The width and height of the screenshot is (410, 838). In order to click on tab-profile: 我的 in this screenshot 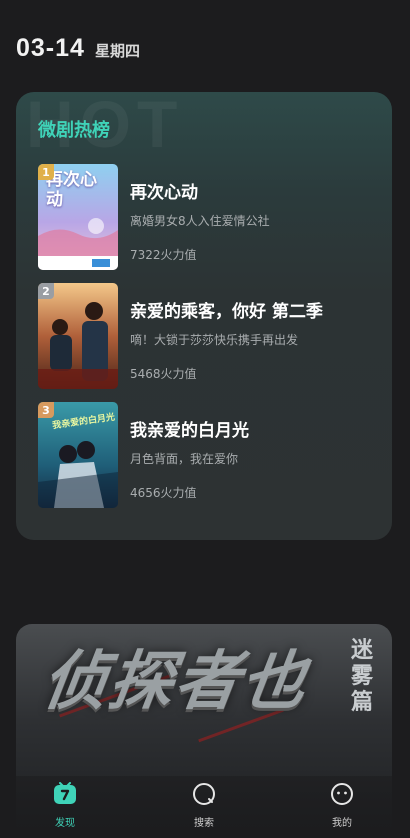, I will do `click(342, 805)`.